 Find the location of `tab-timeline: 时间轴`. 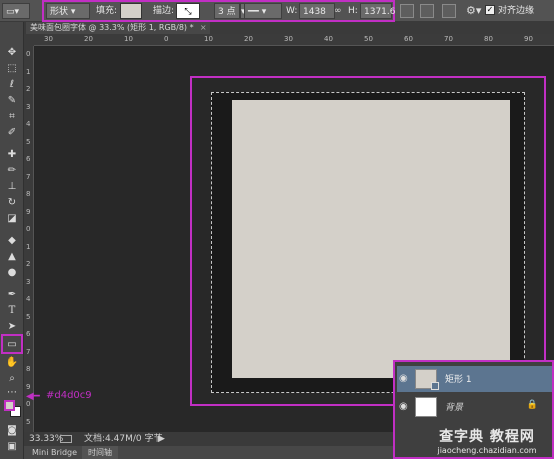

tab-timeline: 时间轴 is located at coordinates (100, 452).